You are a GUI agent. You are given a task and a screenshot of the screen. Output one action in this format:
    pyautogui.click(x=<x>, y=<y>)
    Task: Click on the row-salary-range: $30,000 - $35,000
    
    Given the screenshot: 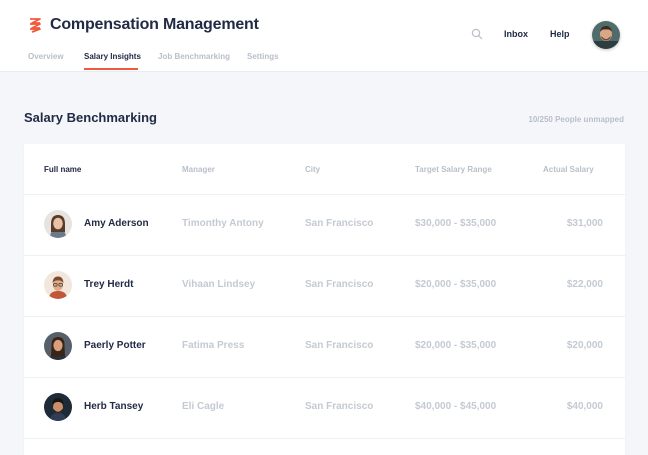 What is the action you would take?
    pyautogui.click(x=456, y=223)
    